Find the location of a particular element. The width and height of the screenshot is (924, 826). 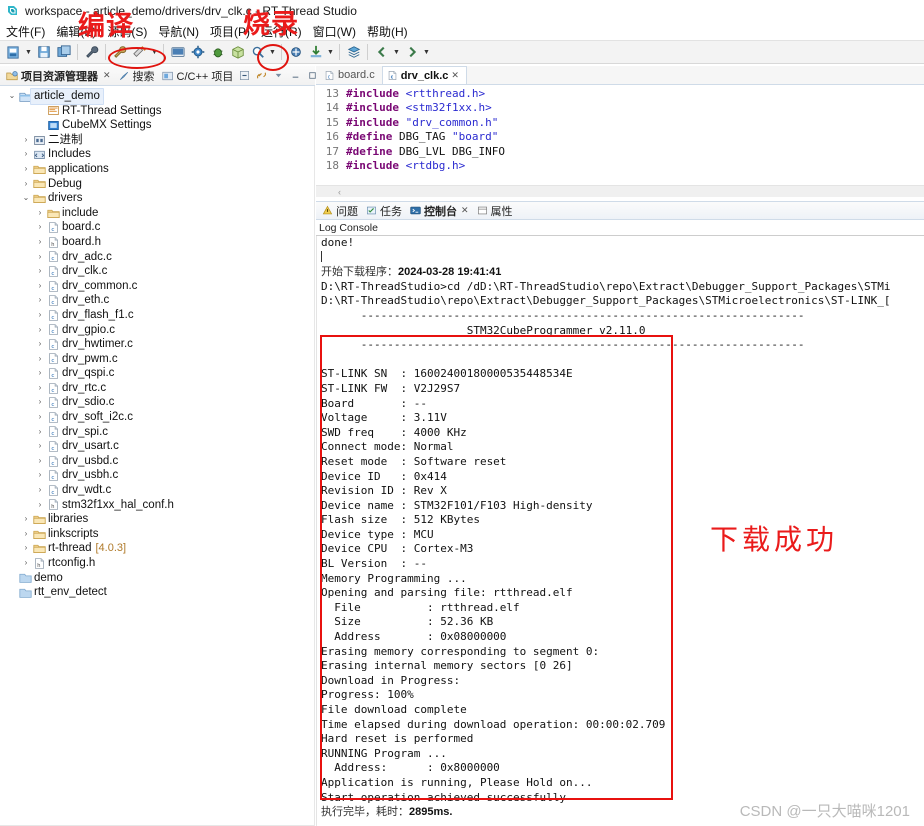

tree-item: › c drv_eth.c is located at coordinates (157, 300).